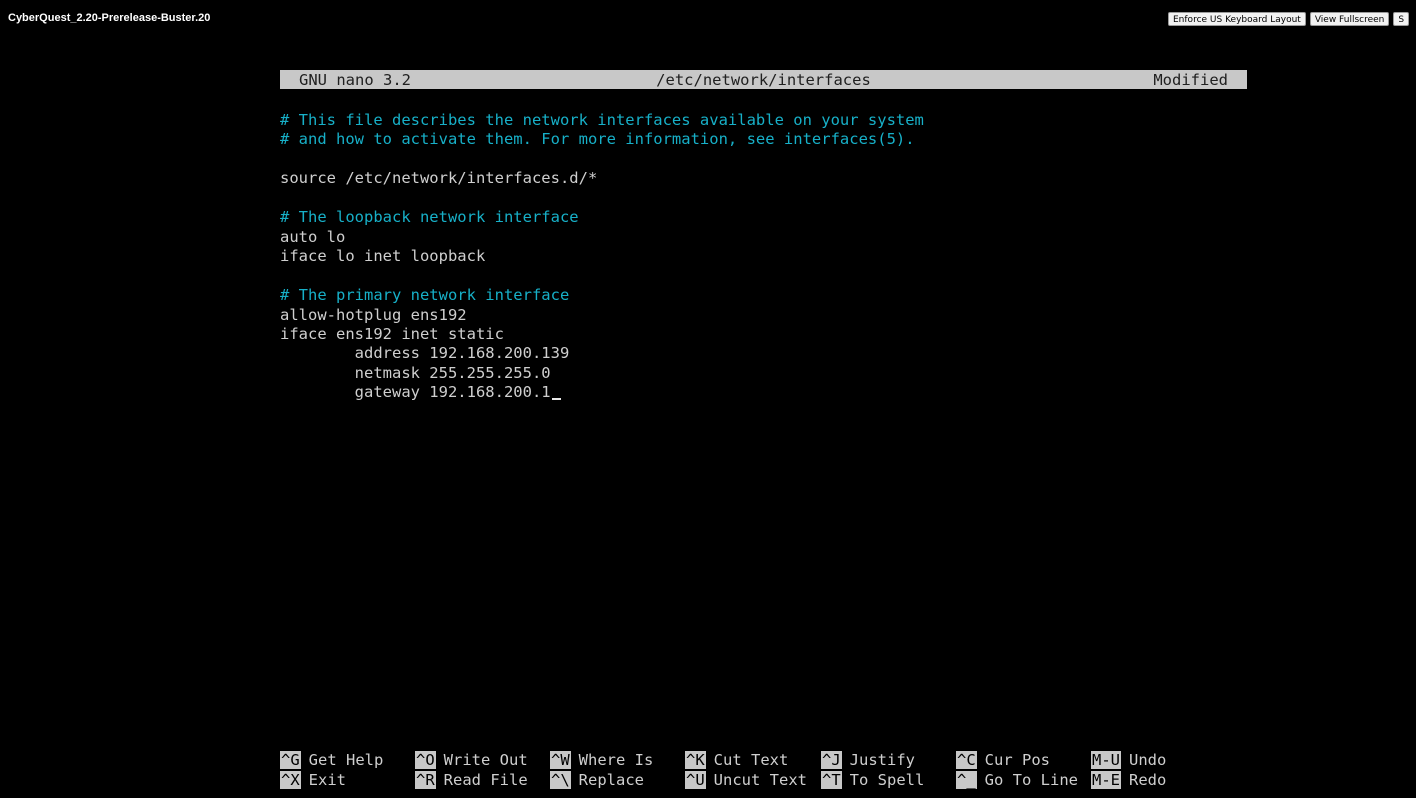 The height and width of the screenshot is (798, 1416). Describe the element at coordinates (560, 760) in the screenshot. I see `shortcut-key: ^W` at that location.